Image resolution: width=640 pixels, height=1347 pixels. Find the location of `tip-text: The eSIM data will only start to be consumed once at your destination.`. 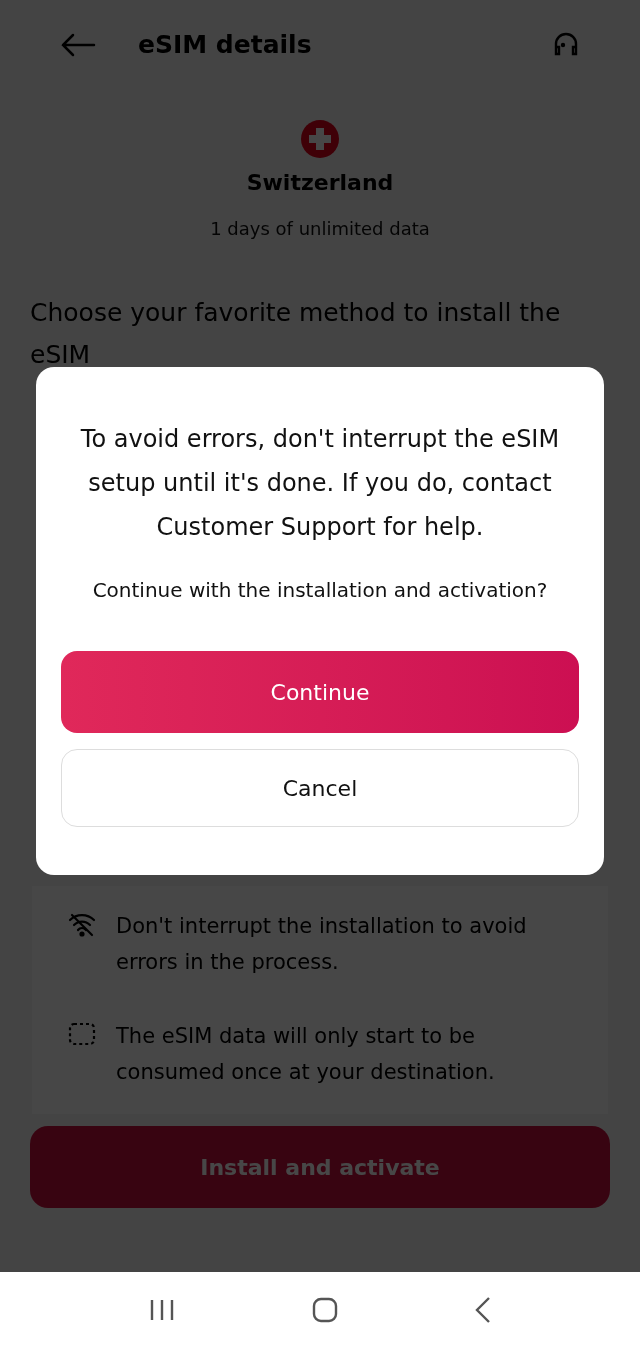

tip-text: The eSIM data will only start to be consumed once at your destination. is located at coordinates (306, 1054).